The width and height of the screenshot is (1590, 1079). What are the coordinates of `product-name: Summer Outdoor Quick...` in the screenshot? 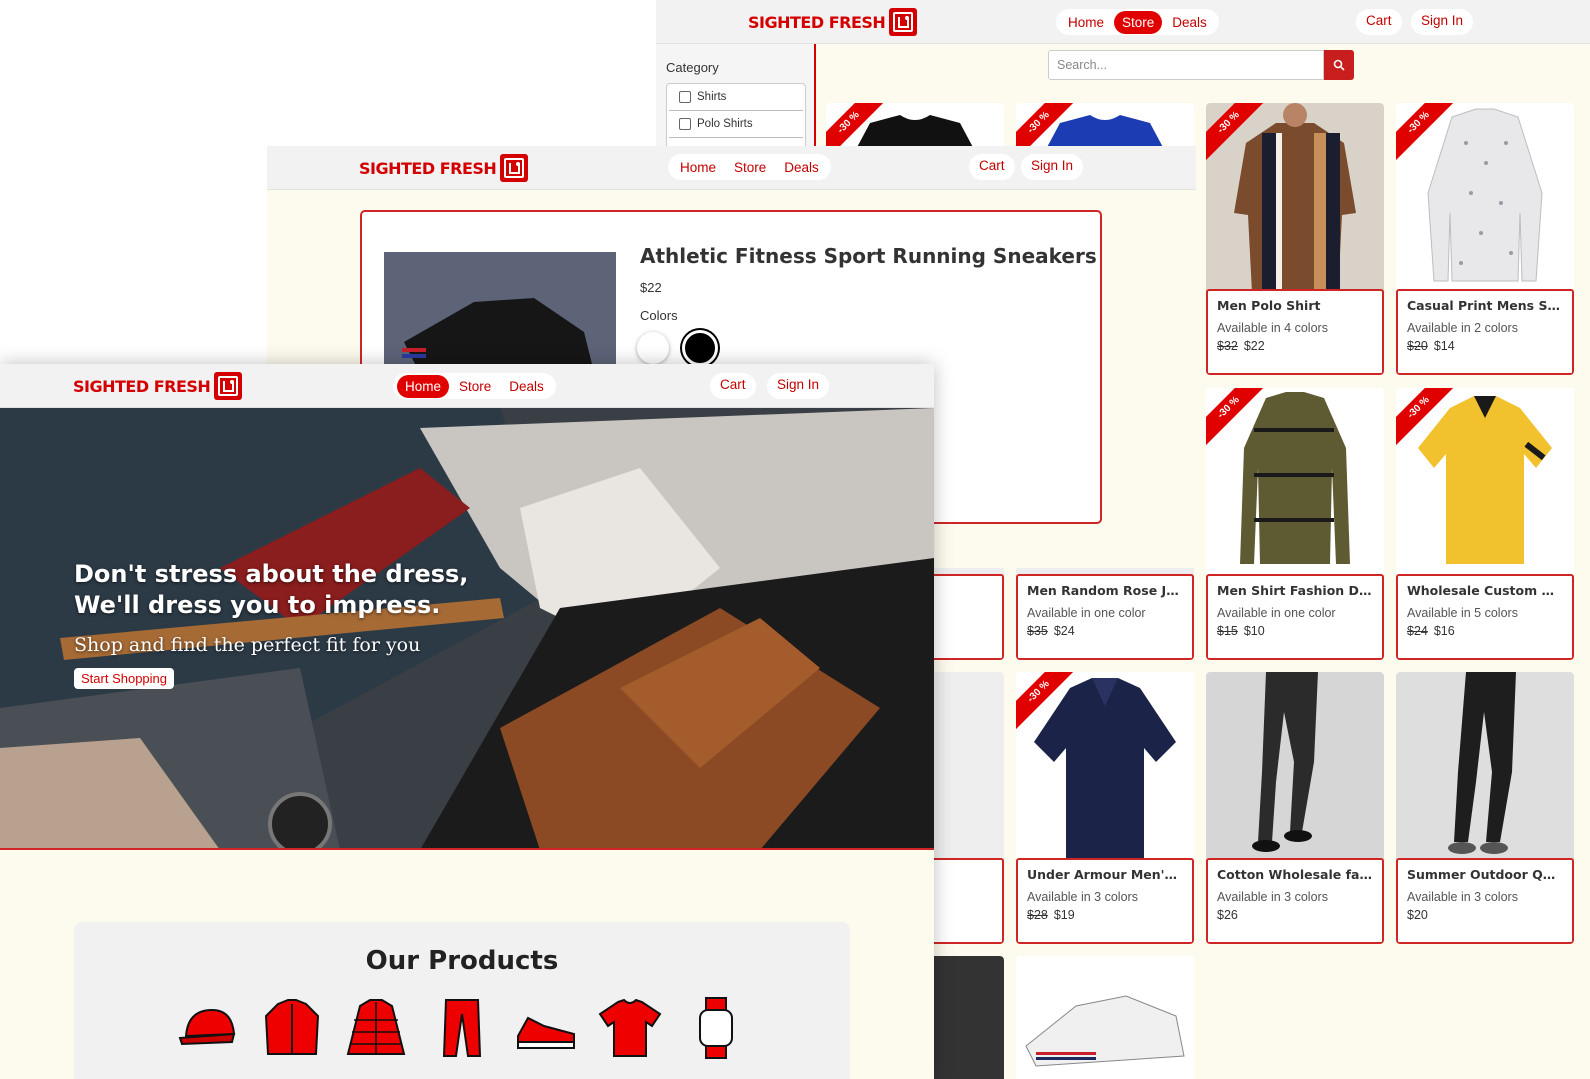 It's located at (1485, 874).